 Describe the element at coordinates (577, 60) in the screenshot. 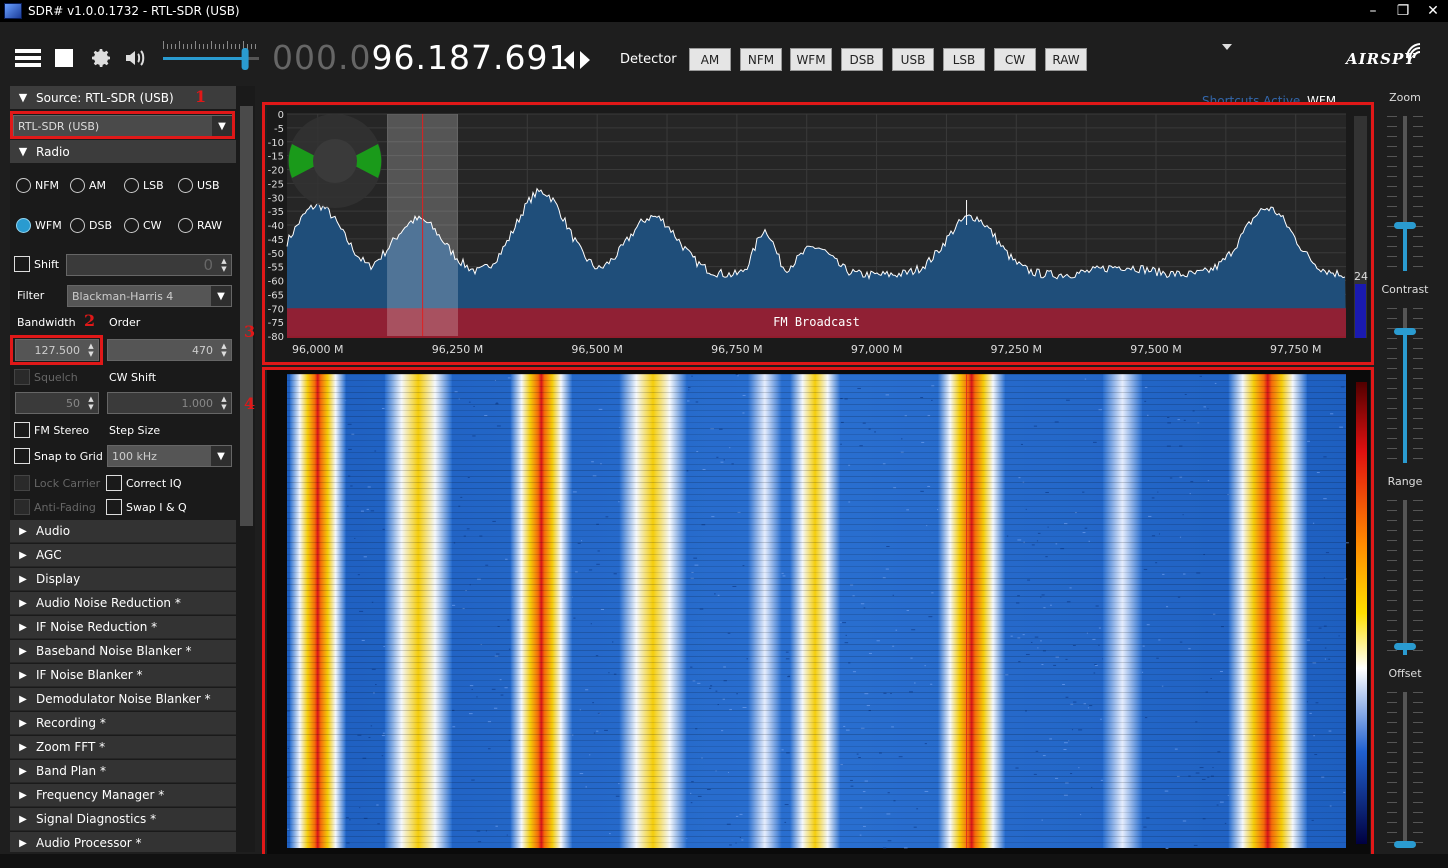

I see `tune-arrows-icon` at that location.